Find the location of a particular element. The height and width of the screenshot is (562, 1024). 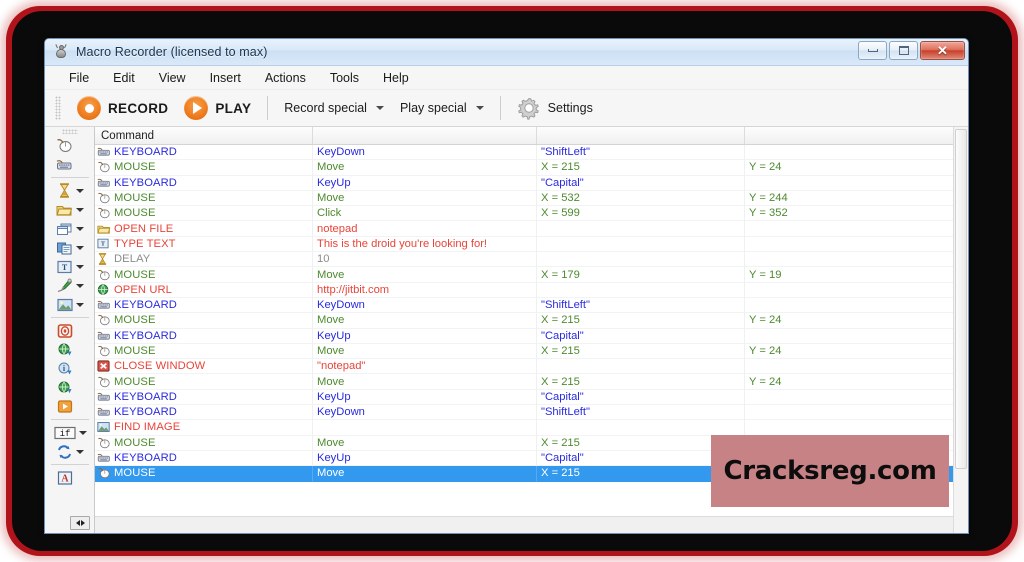

table-row: FIND IMAGE is located at coordinates (531, 428).